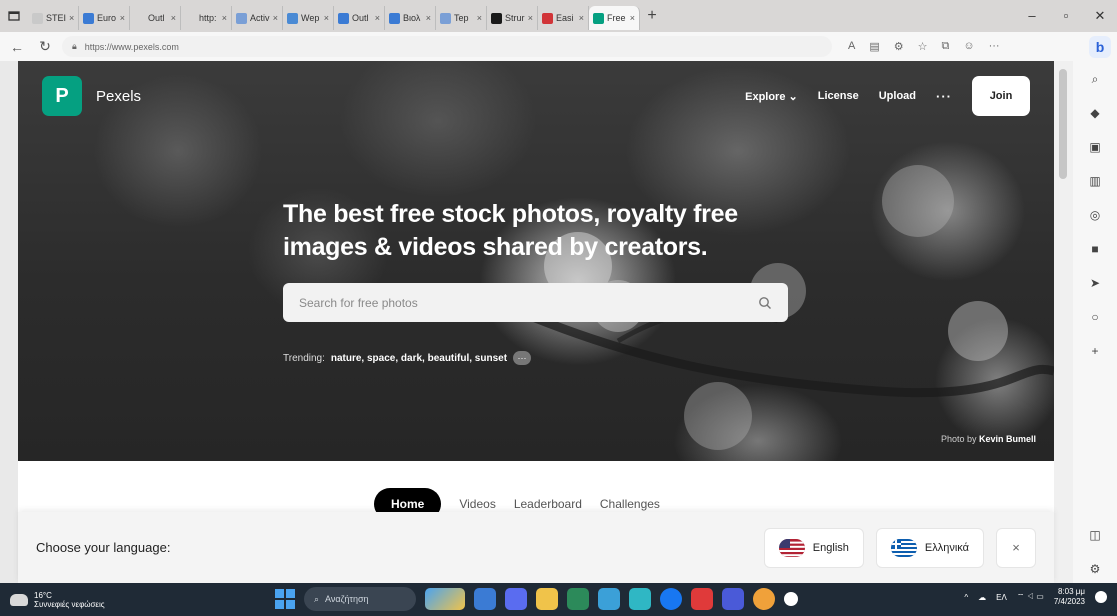  I want to click on task-view-icon, so click(485, 599).